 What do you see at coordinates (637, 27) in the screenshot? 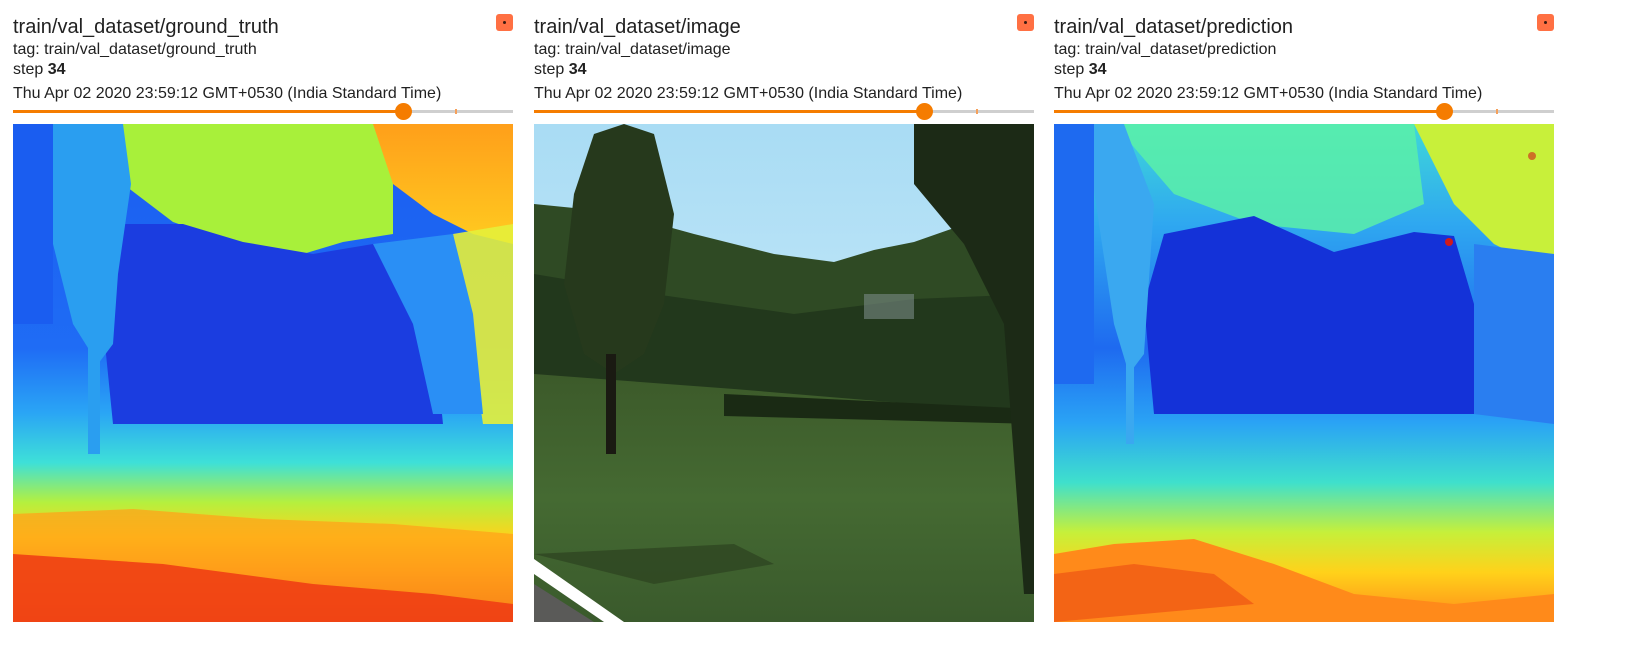
I see `card-title: train/val_dataset/image` at bounding box center [637, 27].